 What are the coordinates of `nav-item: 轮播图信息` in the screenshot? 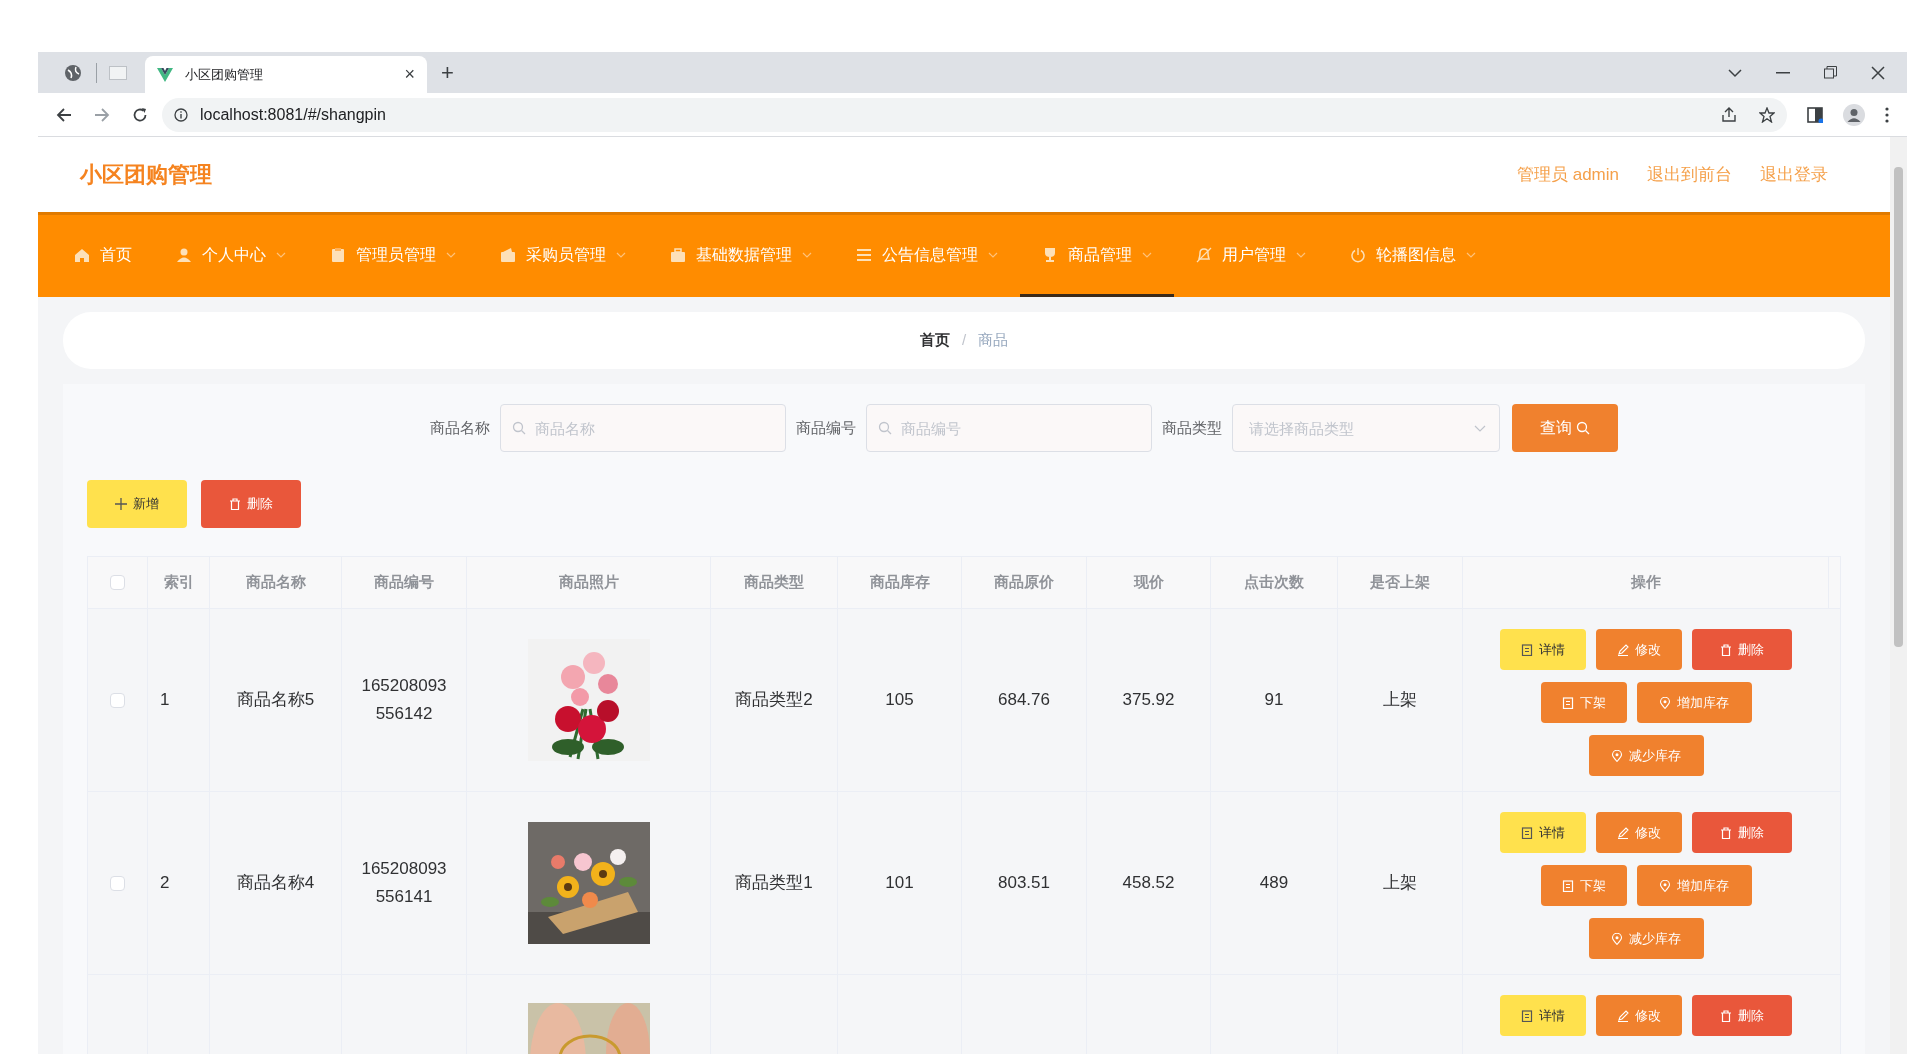 It's located at (1413, 256).